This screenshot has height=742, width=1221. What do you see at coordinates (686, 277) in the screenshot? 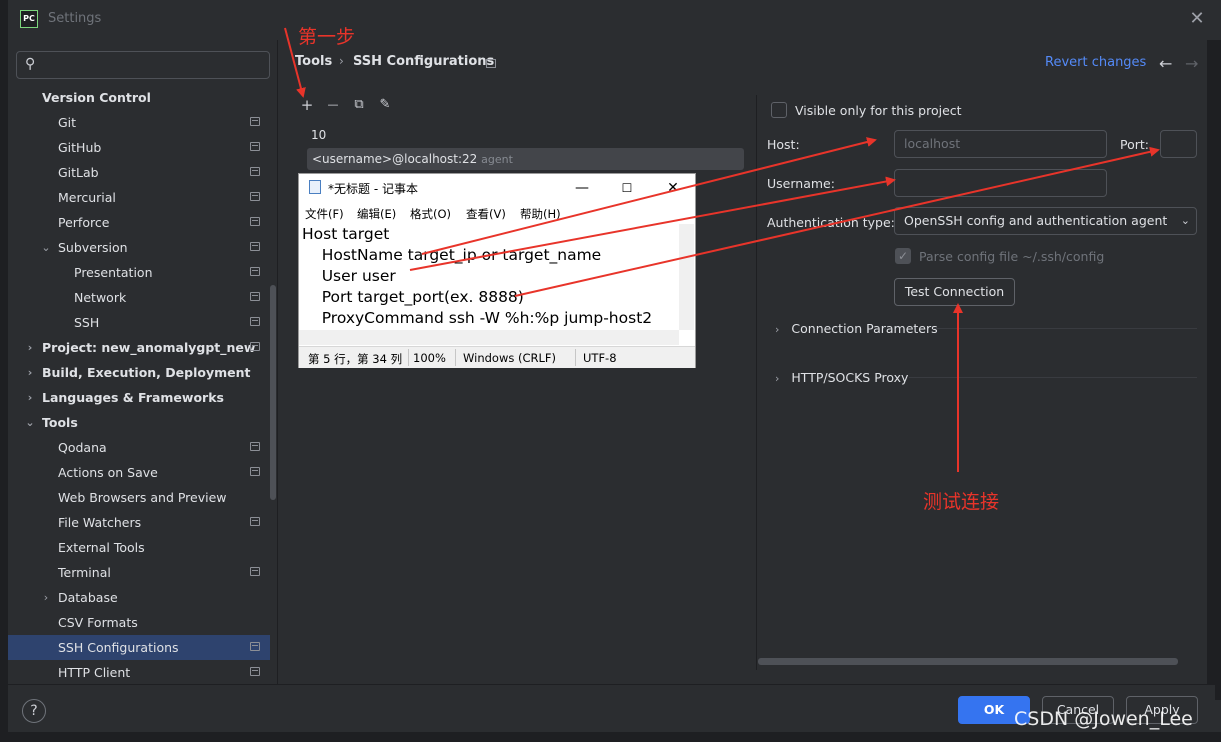
I see `notepad-vertical-scrollbar` at bounding box center [686, 277].